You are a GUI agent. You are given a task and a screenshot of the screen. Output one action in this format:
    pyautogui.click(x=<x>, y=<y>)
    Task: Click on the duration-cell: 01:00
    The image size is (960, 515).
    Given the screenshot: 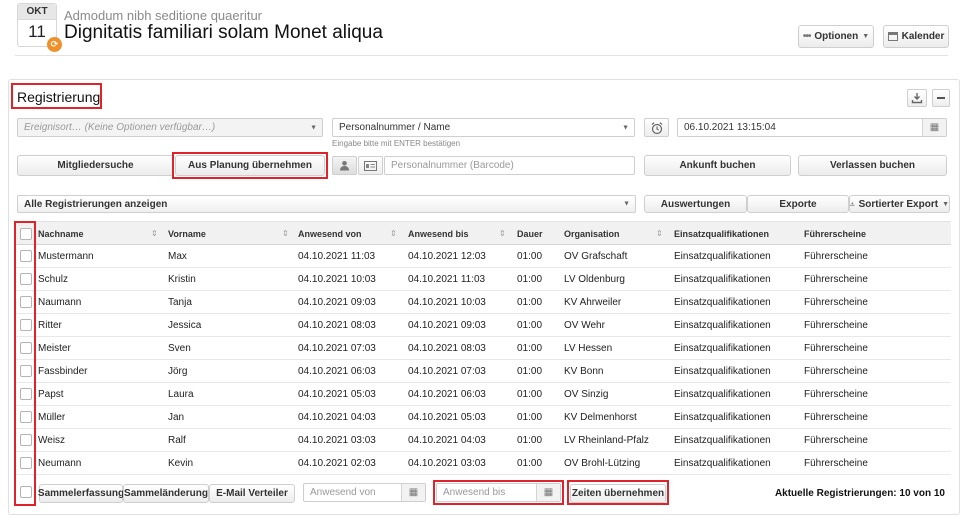 What is the action you would take?
    pyautogui.click(x=530, y=440)
    